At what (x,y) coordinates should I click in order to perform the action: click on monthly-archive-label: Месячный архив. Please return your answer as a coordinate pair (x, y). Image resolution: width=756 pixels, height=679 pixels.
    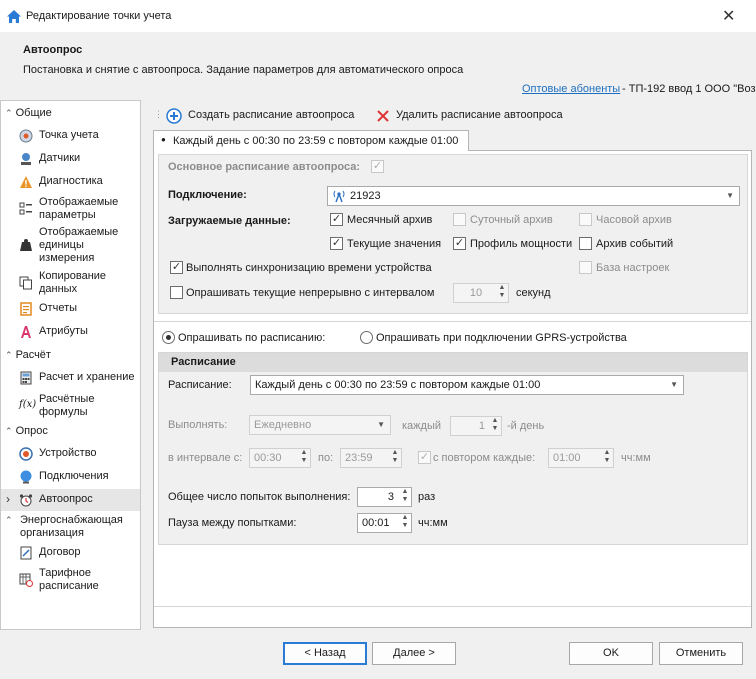
    Looking at the image, I should click on (390, 220).